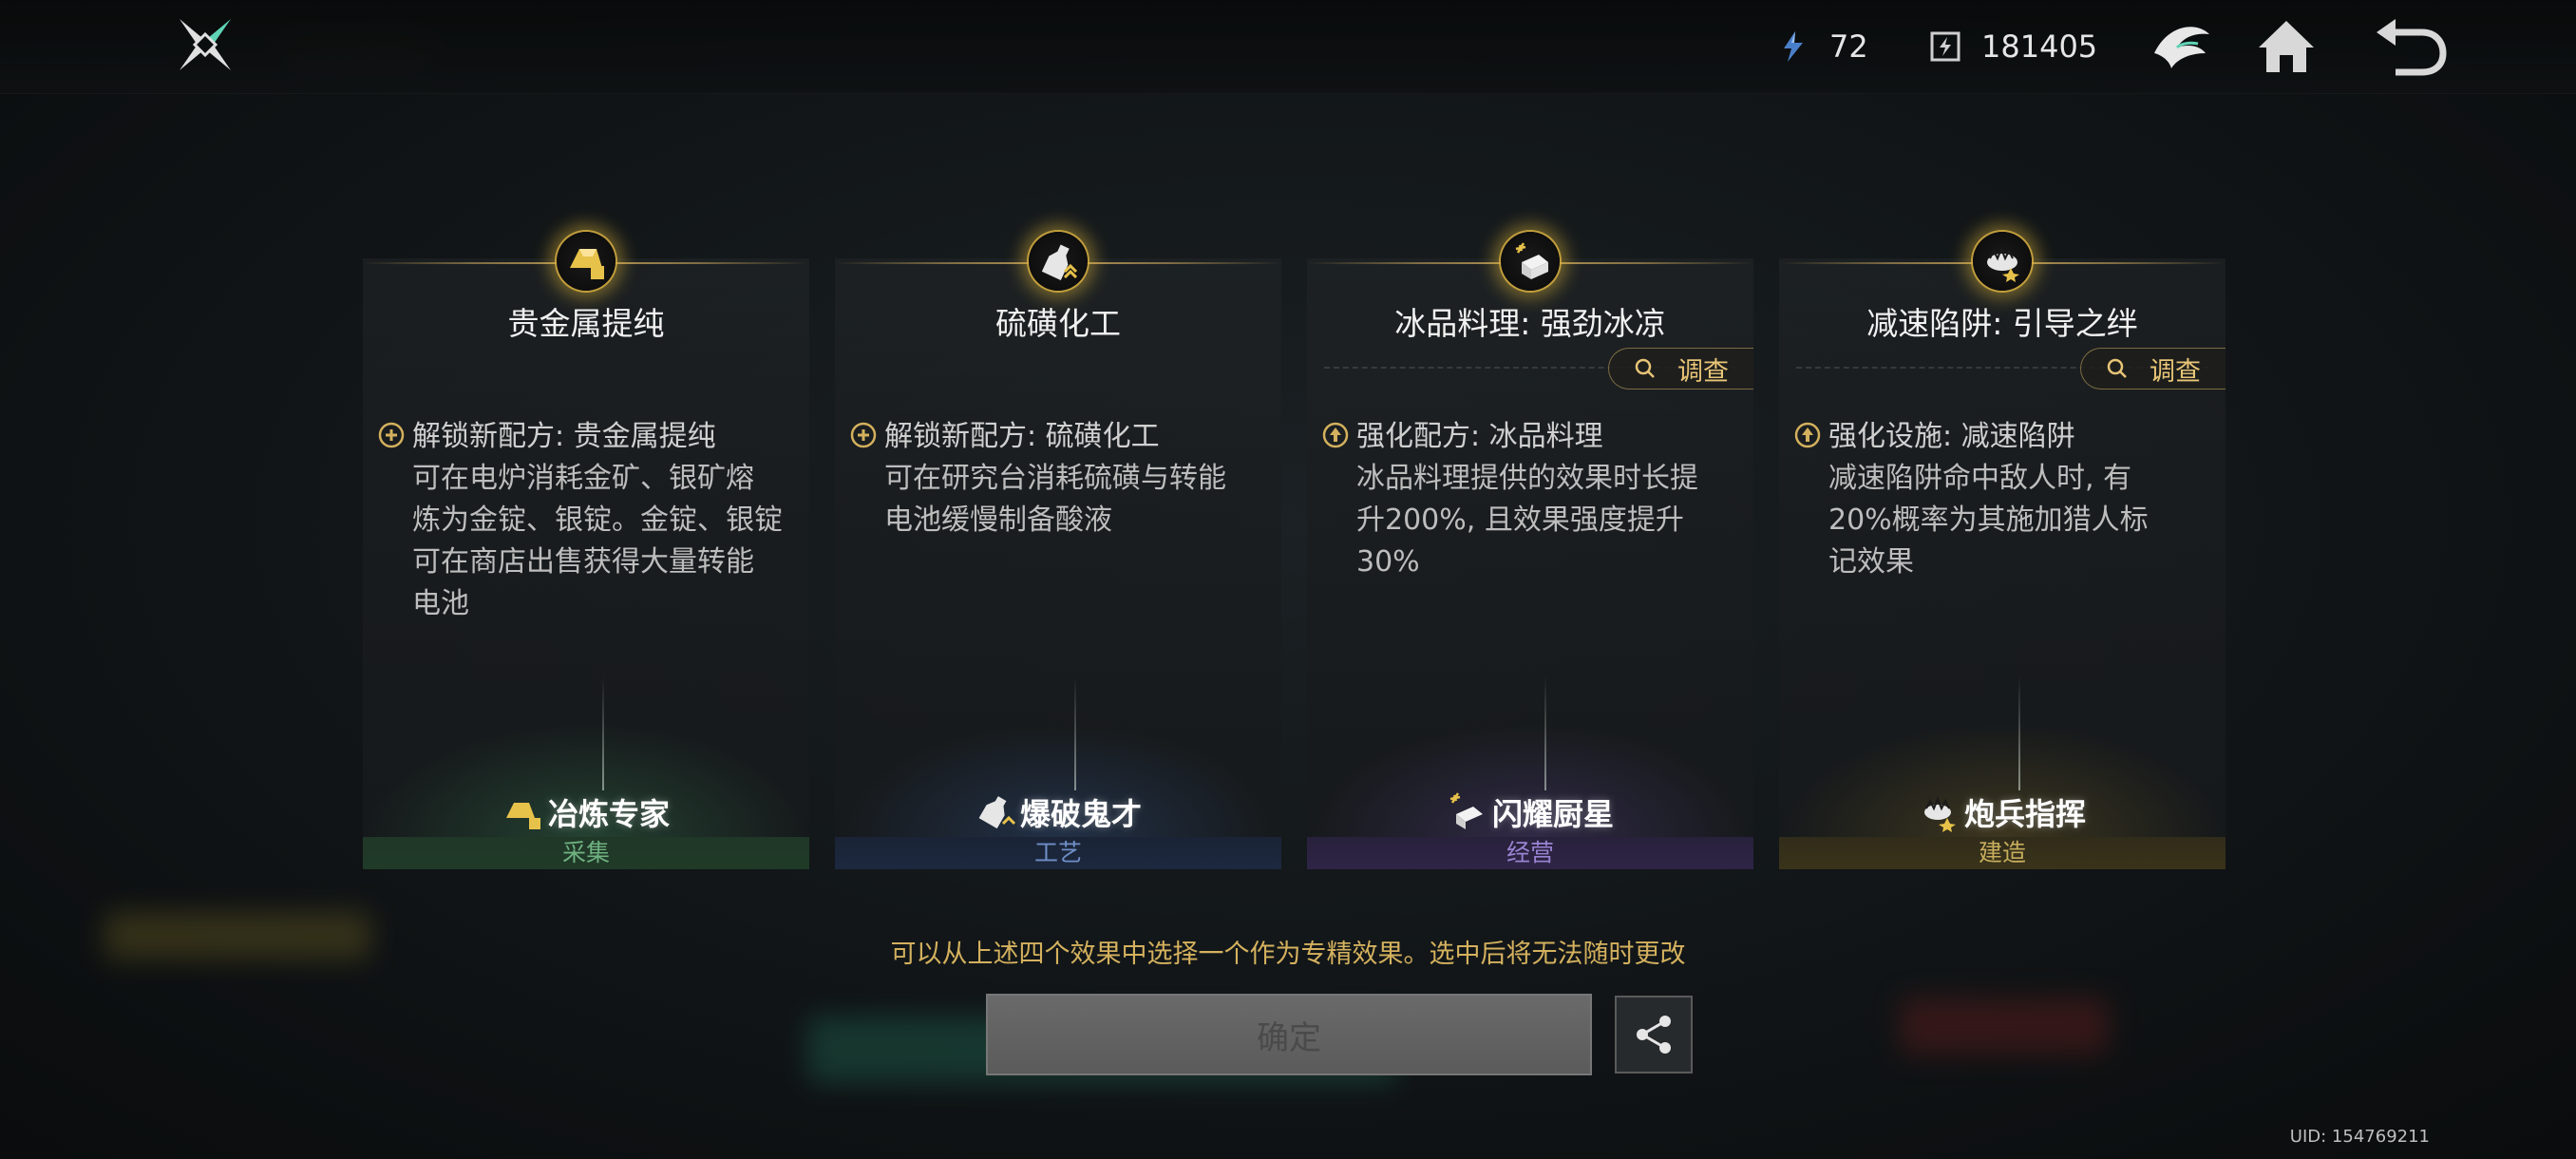 This screenshot has height=1159, width=2576. Describe the element at coordinates (2003, 499) in the screenshot. I see `effect-block: 强化设施: 减速陷阱 减速陷阱命中敌人时, 有 20%概率为其施加猎人标 记效果` at that location.